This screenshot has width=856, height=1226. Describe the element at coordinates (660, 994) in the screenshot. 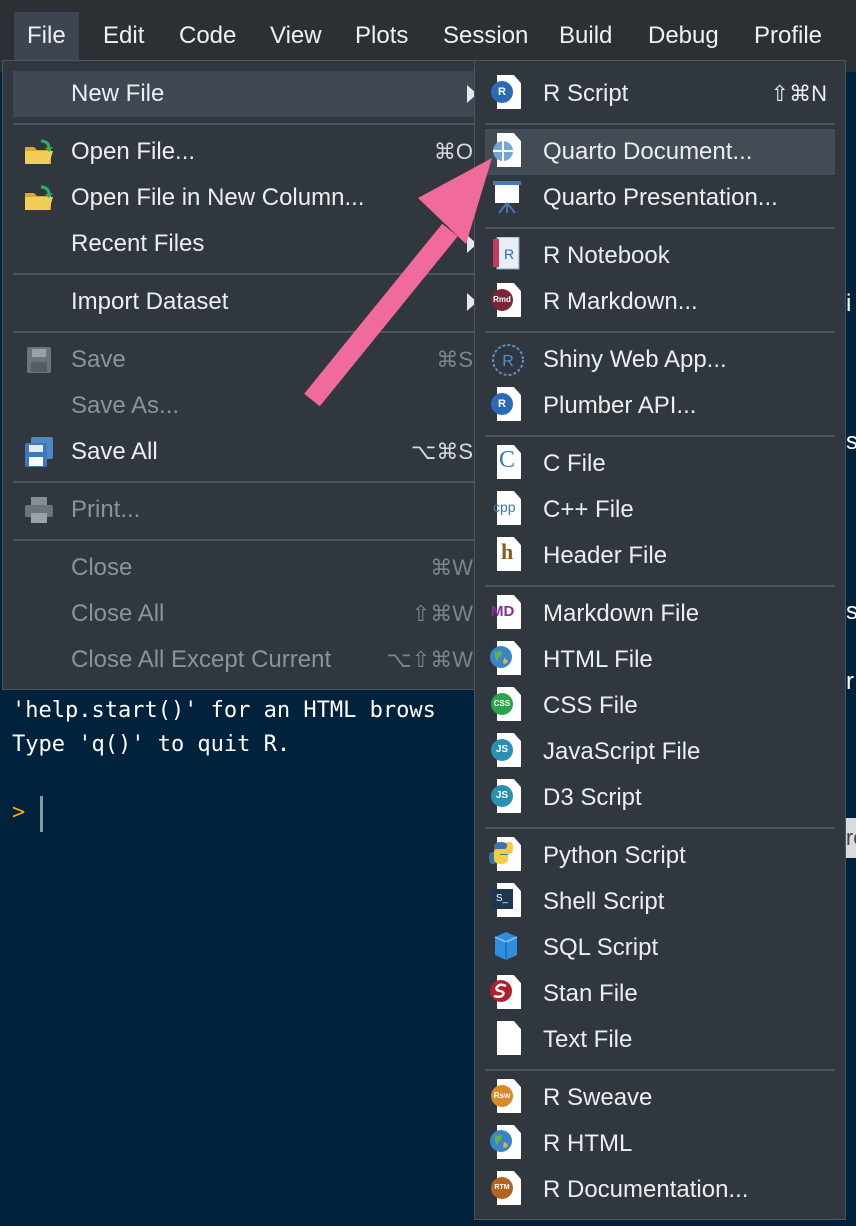

I see `menu-item-stan-file: Stan File` at that location.